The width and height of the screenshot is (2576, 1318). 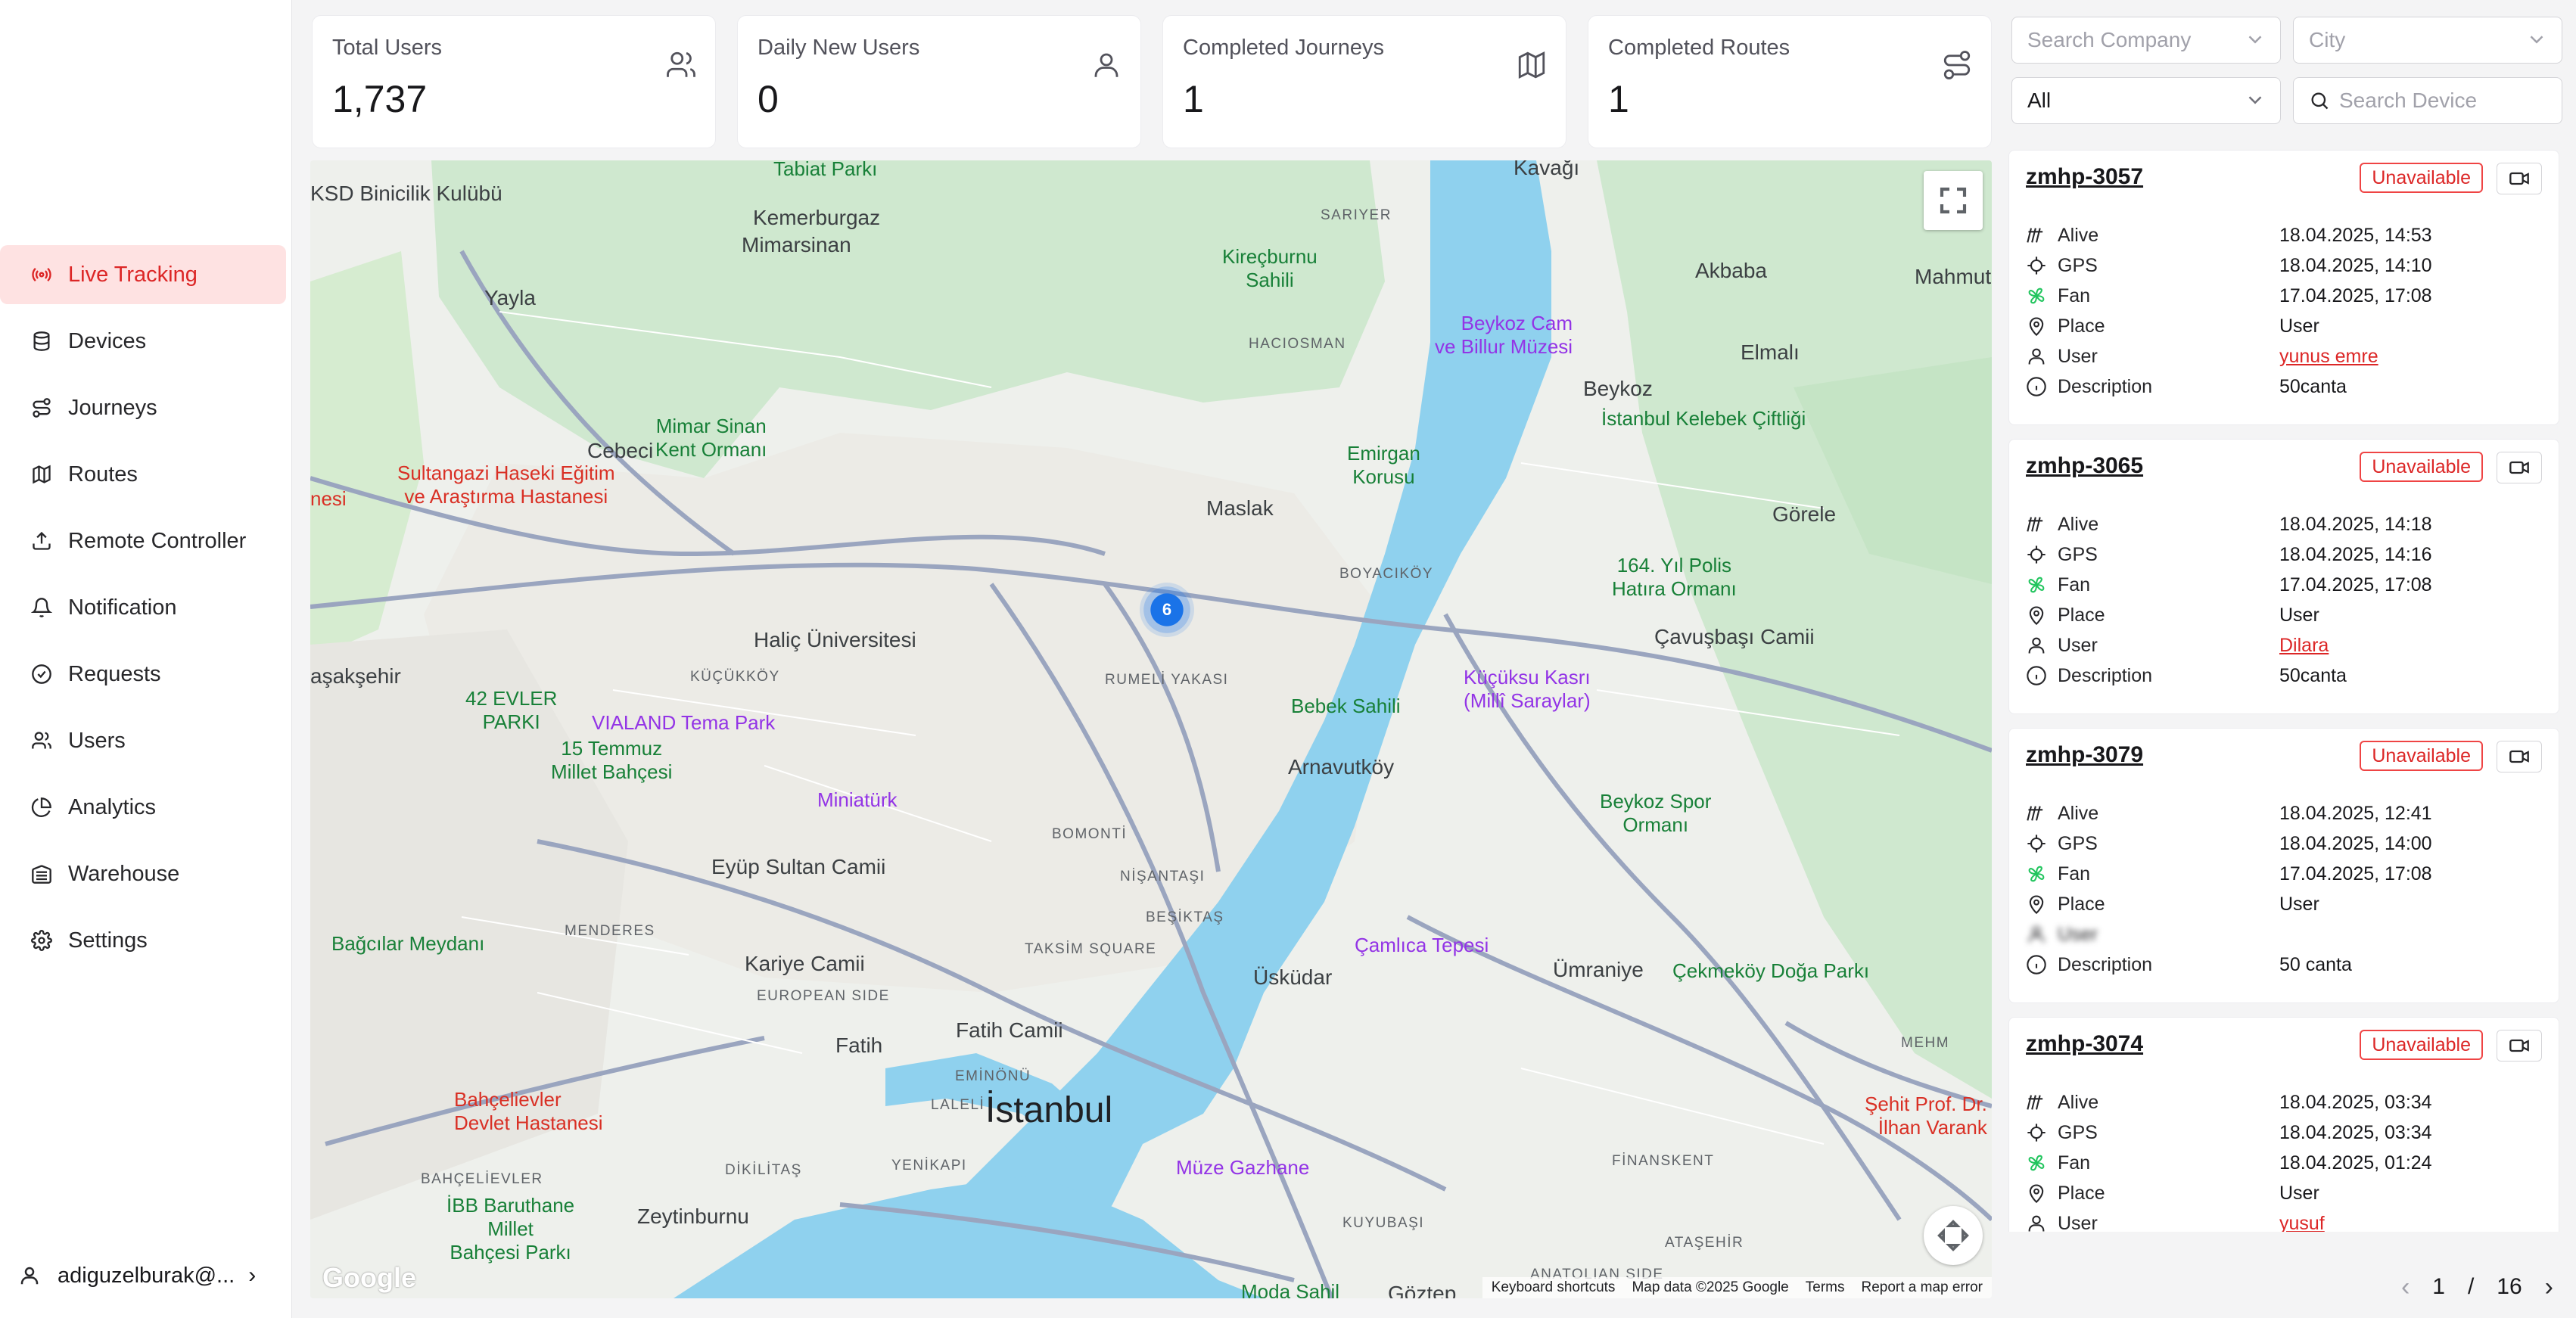 I want to click on terms-link: Terms, so click(x=1825, y=1287).